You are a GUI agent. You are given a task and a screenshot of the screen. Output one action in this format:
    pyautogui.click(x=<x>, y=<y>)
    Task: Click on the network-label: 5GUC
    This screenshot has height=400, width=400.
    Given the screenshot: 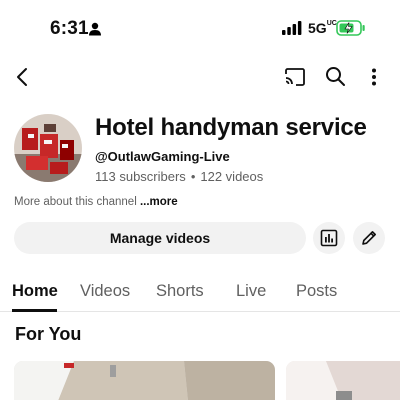 What is the action you would take?
    pyautogui.click(x=322, y=28)
    